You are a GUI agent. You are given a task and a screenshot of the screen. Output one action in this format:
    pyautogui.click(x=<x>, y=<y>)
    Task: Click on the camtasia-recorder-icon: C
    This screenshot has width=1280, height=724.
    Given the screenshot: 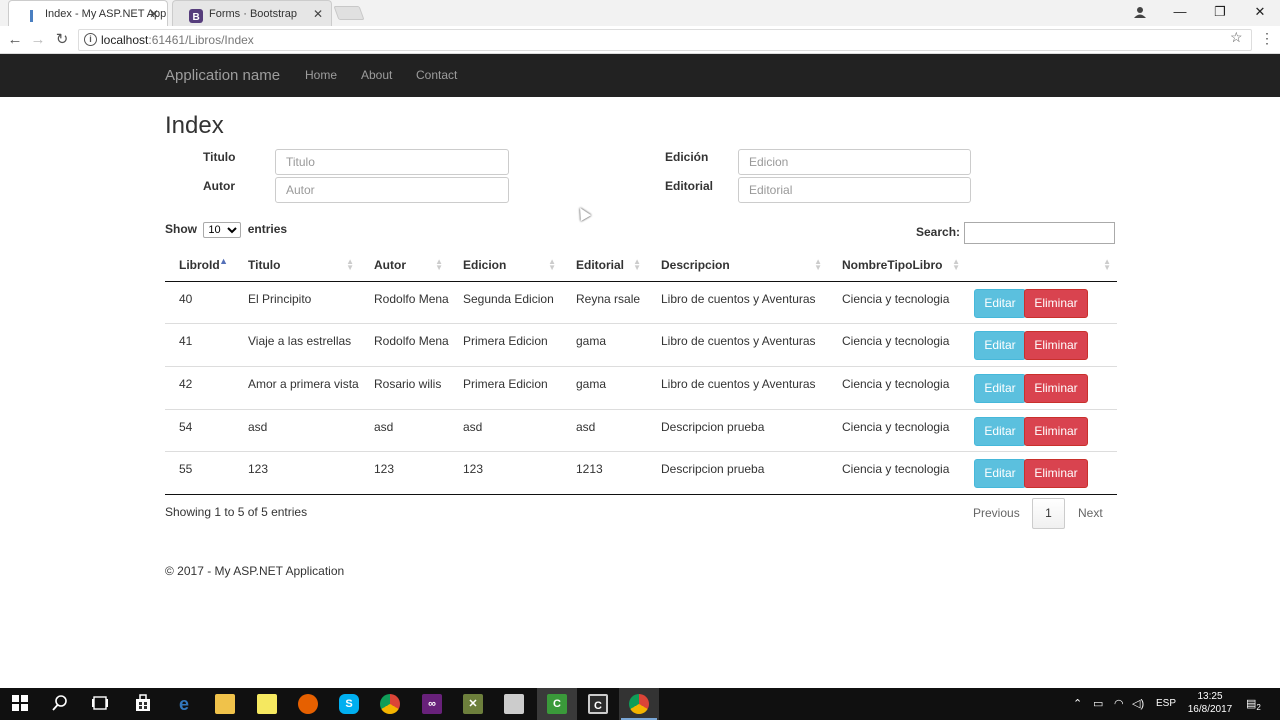 What is the action you would take?
    pyautogui.click(x=557, y=704)
    